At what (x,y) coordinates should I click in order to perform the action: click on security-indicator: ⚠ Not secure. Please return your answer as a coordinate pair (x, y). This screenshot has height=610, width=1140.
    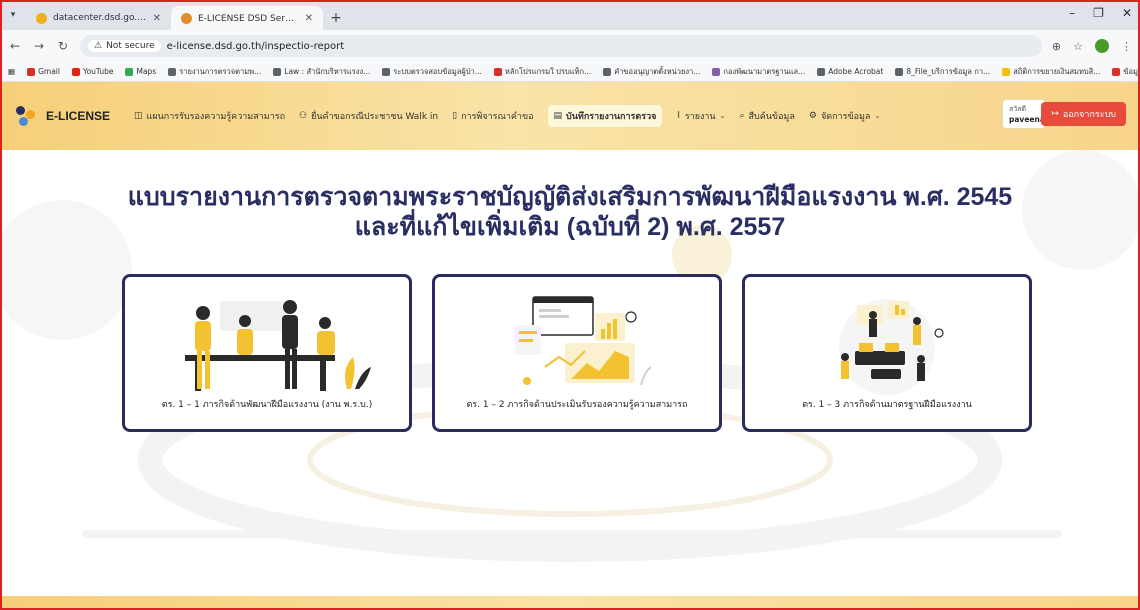
    Looking at the image, I should click on (124, 46).